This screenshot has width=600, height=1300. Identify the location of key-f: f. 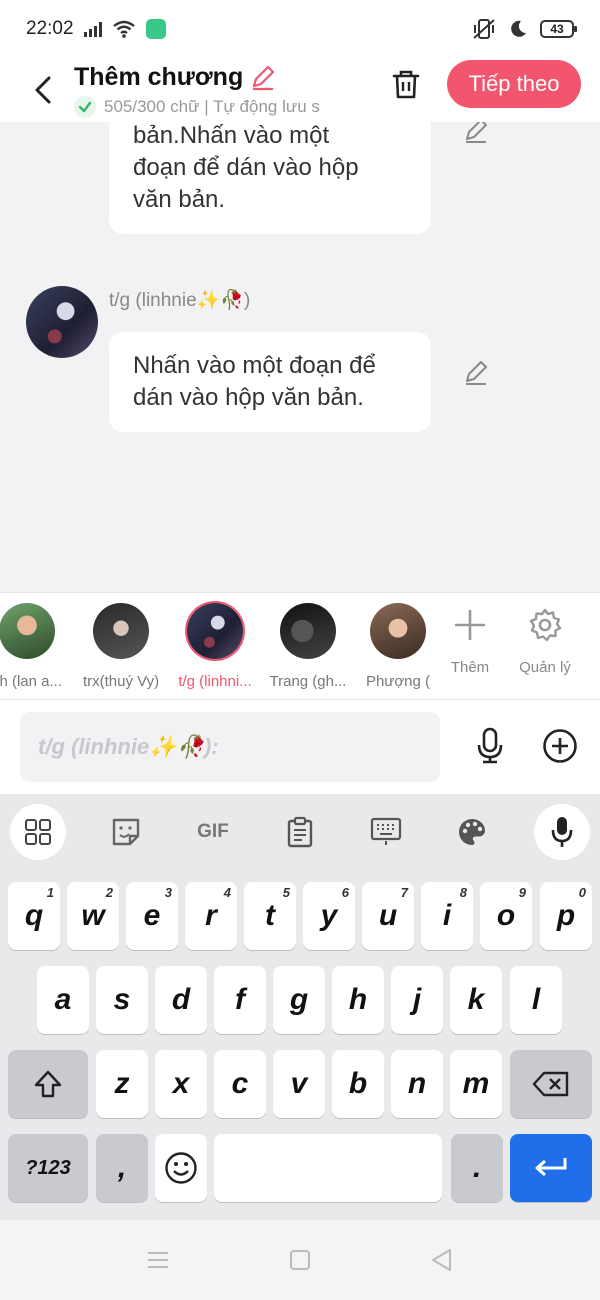
(240, 1000).